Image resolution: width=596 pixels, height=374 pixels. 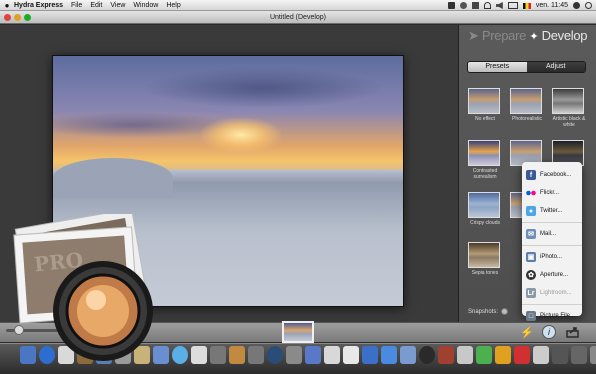 I want to click on window-title: Untitled (Develop), so click(x=298, y=17).